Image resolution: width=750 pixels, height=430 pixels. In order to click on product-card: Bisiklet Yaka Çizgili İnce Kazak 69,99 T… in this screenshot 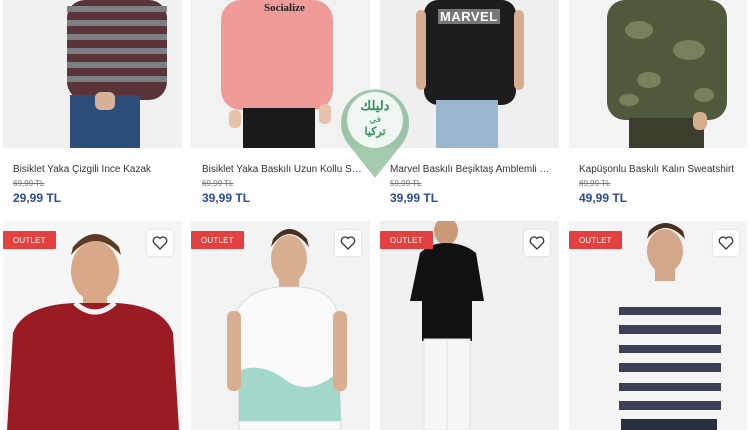, I will do `click(92, 107)`.